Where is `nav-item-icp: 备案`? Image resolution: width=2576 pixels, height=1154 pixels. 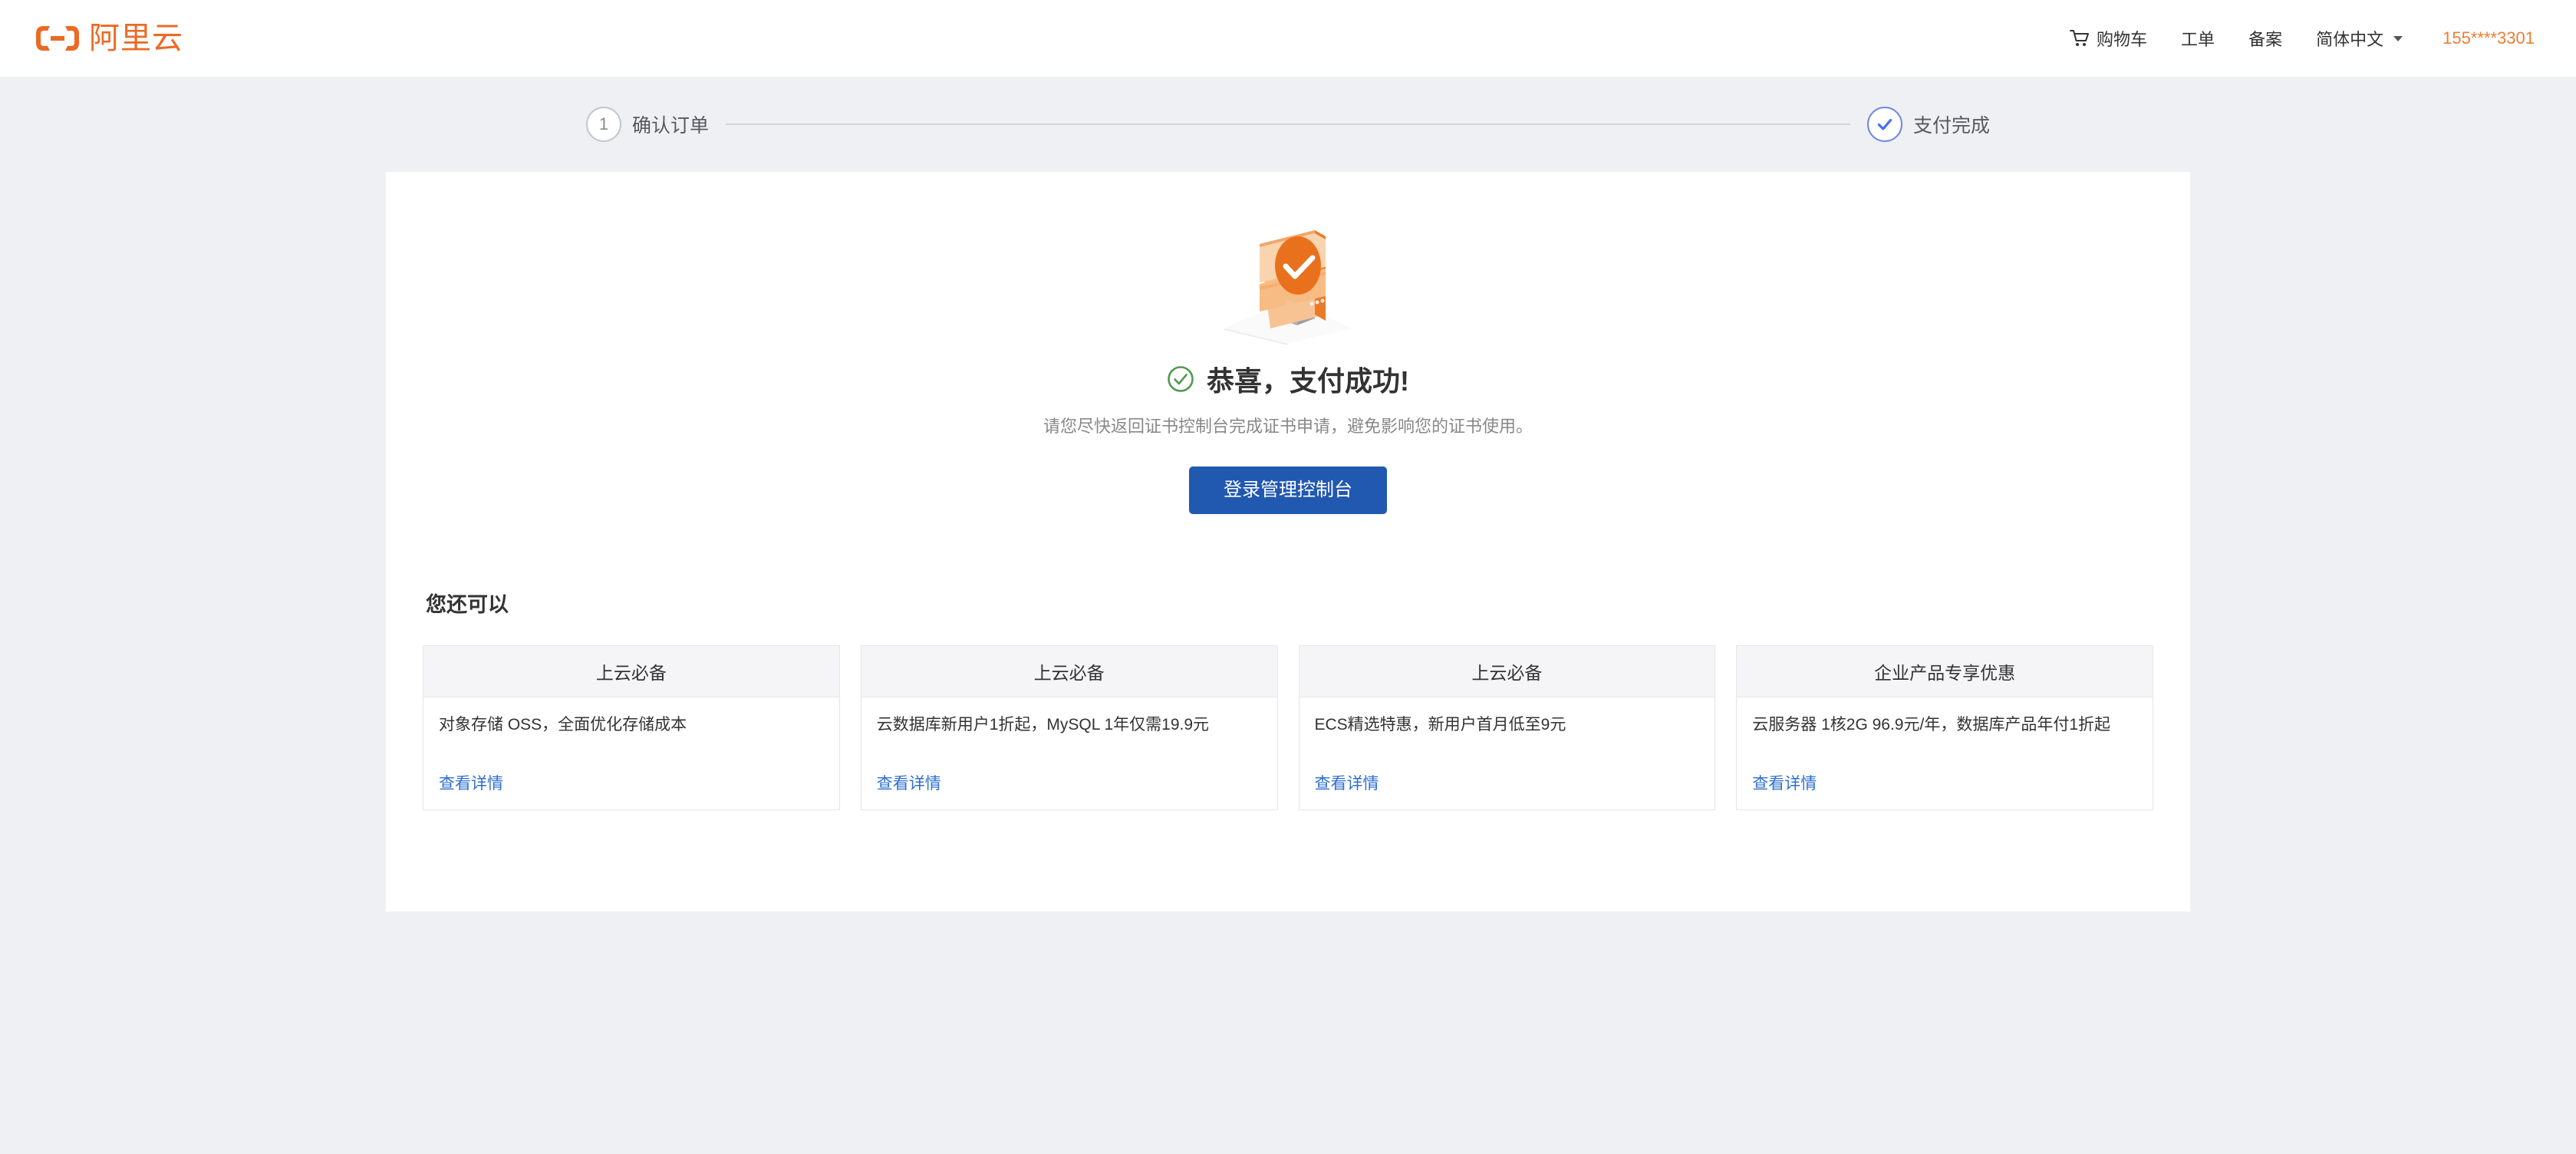 nav-item-icp: 备案 is located at coordinates (2265, 39).